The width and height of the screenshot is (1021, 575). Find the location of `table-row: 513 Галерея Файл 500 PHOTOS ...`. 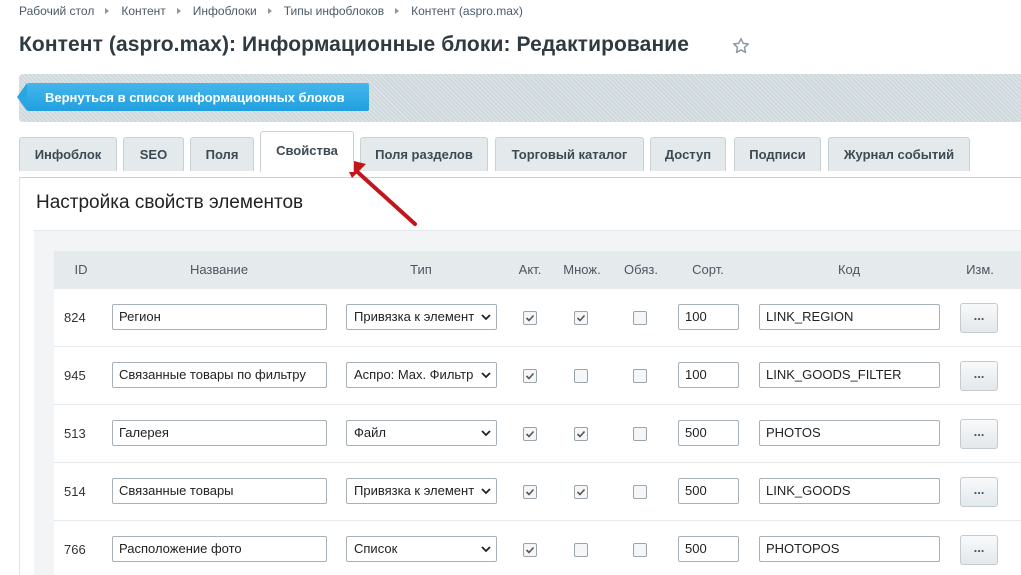

table-row: 513 Галерея Файл 500 PHOTOS ... is located at coordinates (537, 434).